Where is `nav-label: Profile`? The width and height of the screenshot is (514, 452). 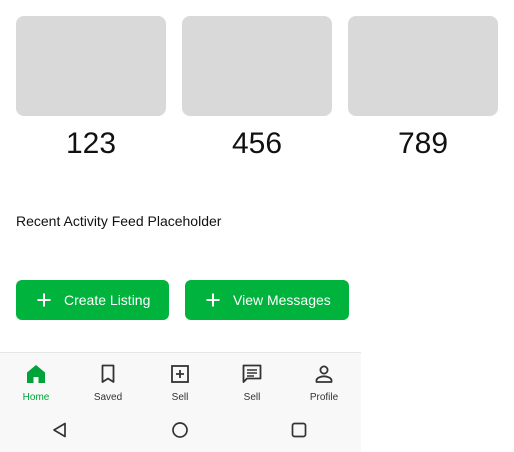 nav-label: Profile is located at coordinates (324, 397).